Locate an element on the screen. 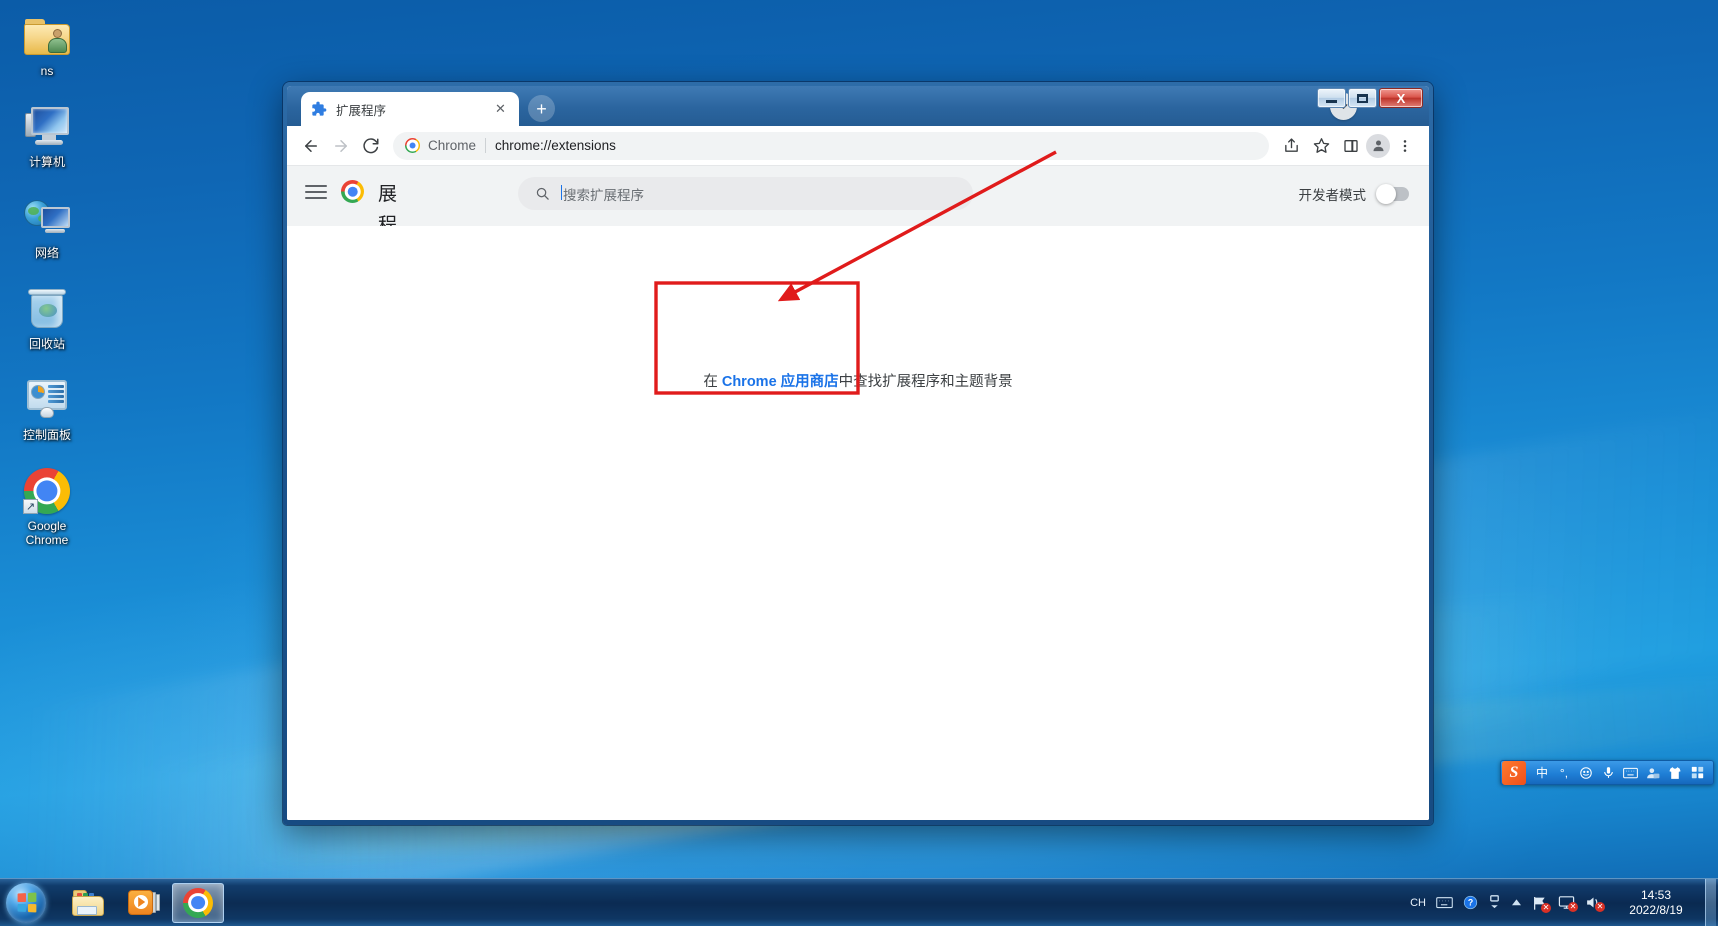 The width and height of the screenshot is (1718, 926). desktop-icon-label: 控制面板 is located at coordinates (46, 435).